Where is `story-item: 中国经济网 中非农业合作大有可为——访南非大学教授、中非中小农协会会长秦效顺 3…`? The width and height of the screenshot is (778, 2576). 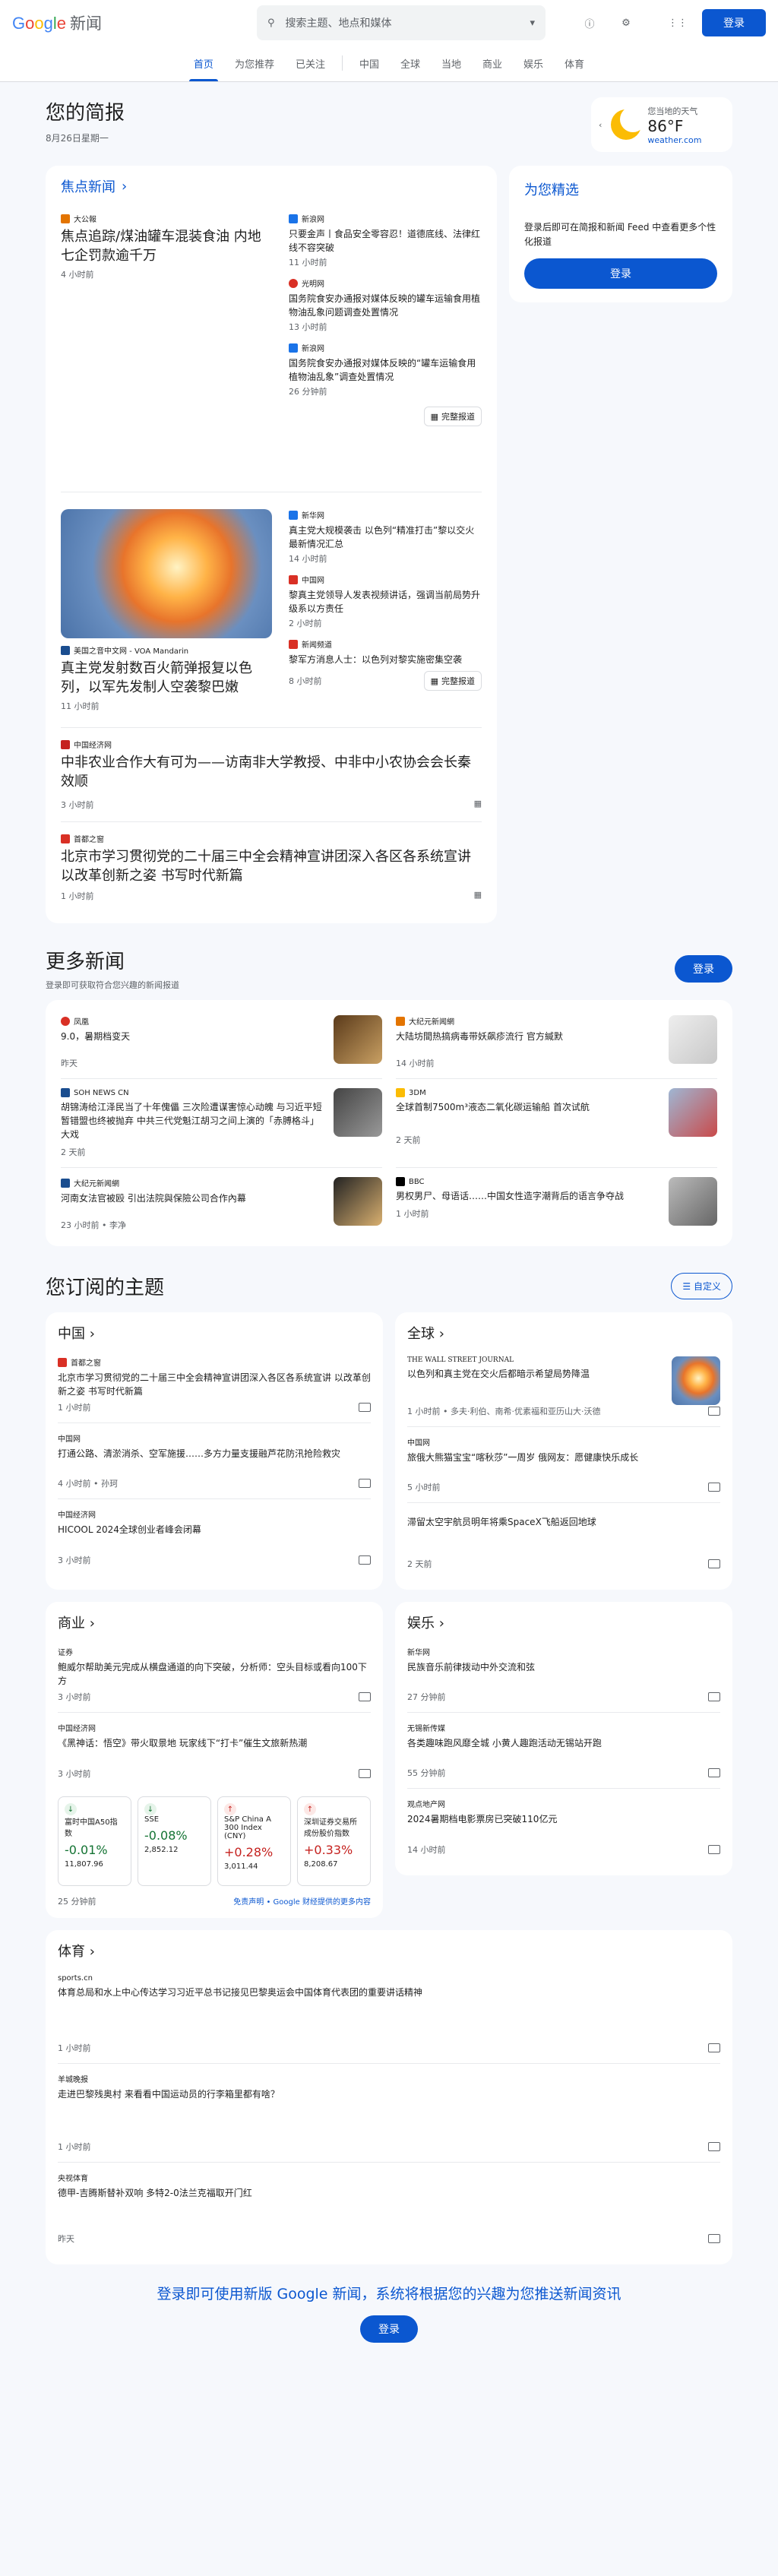
story-item: 中国经济网 中非农业合作大有可为——访南非大学教授、中非中小农协会会长秦效顺 3… is located at coordinates (271, 775).